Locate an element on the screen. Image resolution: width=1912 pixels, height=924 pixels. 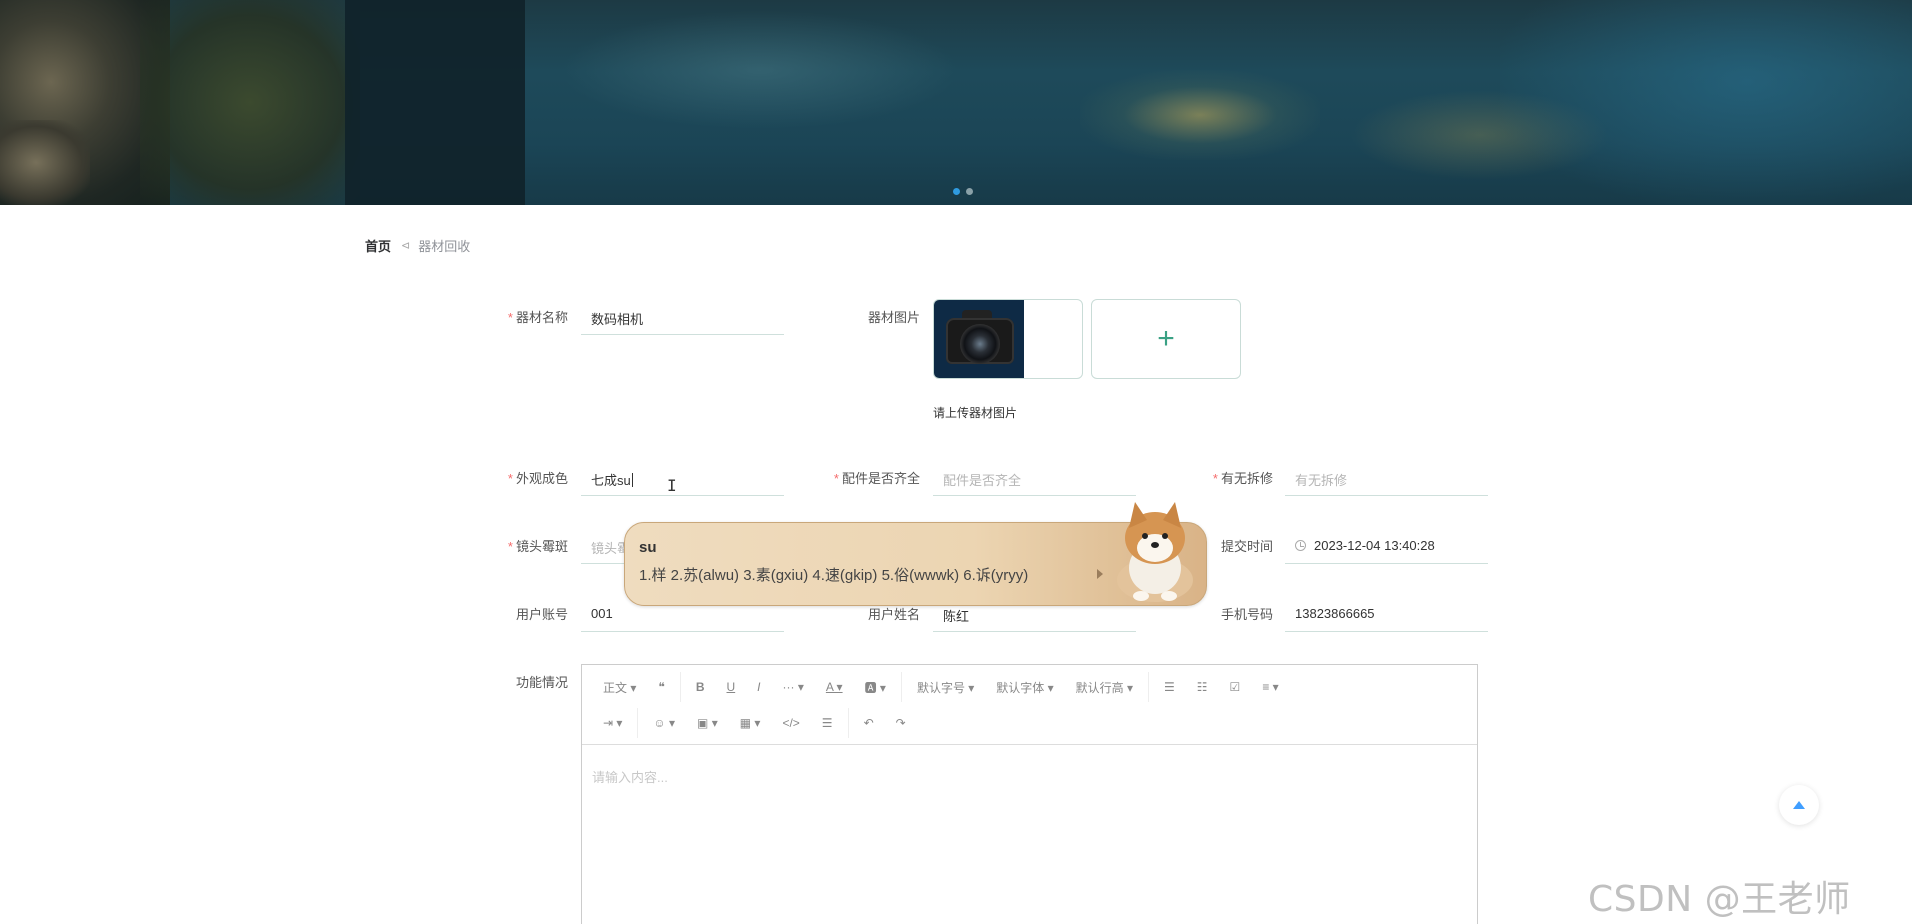
banner-fish-glow is located at coordinates (1200, 115).